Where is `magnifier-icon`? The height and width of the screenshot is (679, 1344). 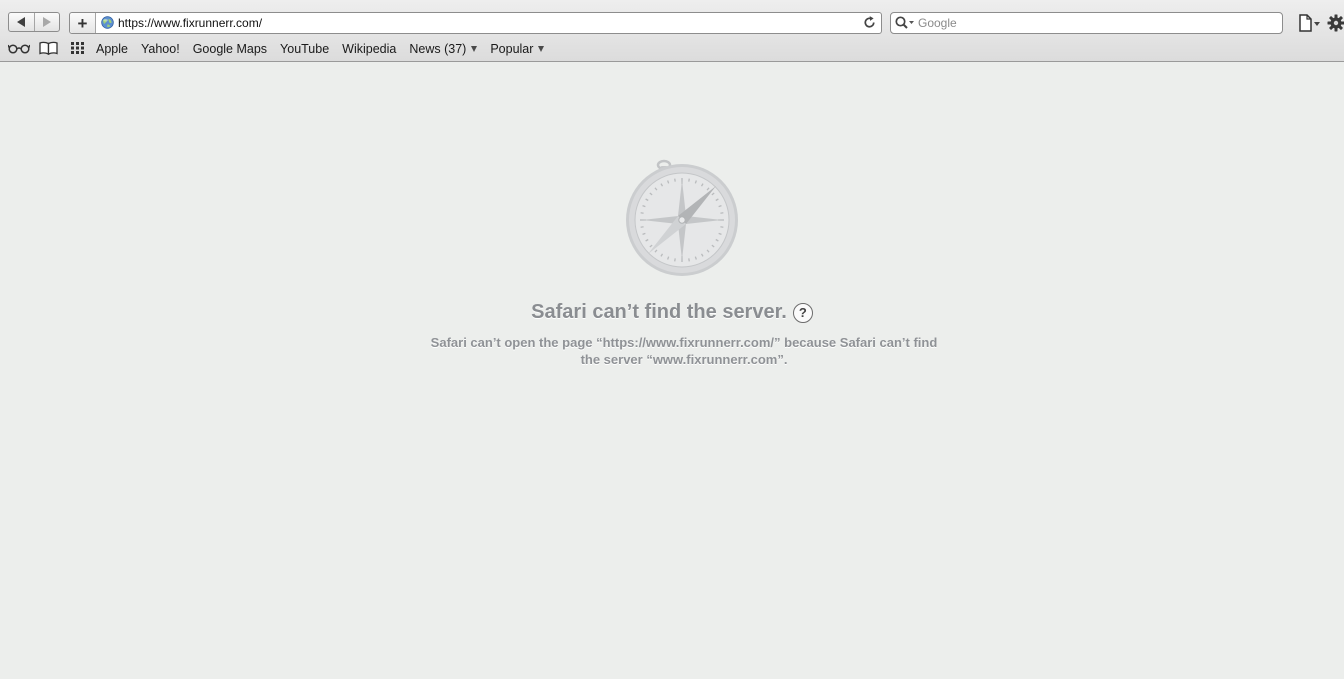 magnifier-icon is located at coordinates (905, 23).